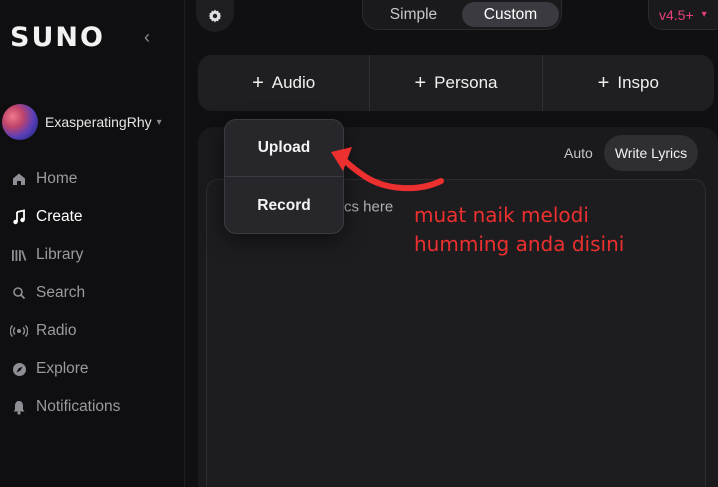 Image resolution: width=718 pixels, height=487 pixels. What do you see at coordinates (19, 293) in the screenshot?
I see `search-icon` at bounding box center [19, 293].